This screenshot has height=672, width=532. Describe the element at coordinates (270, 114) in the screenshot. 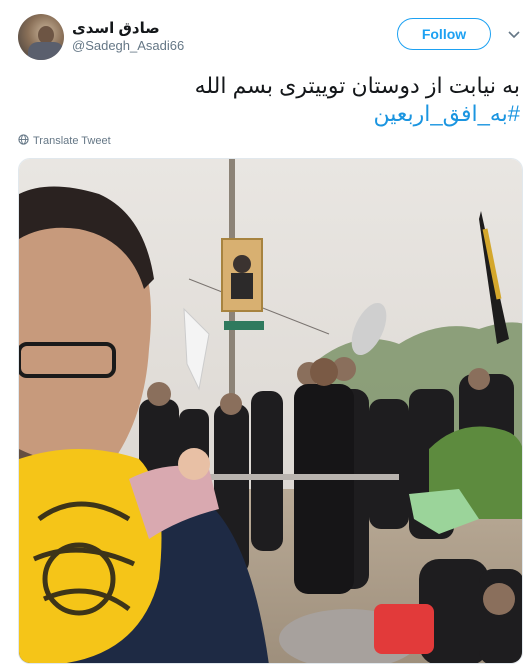

I see `hashtag-link: #به_افق_اربعین` at that location.